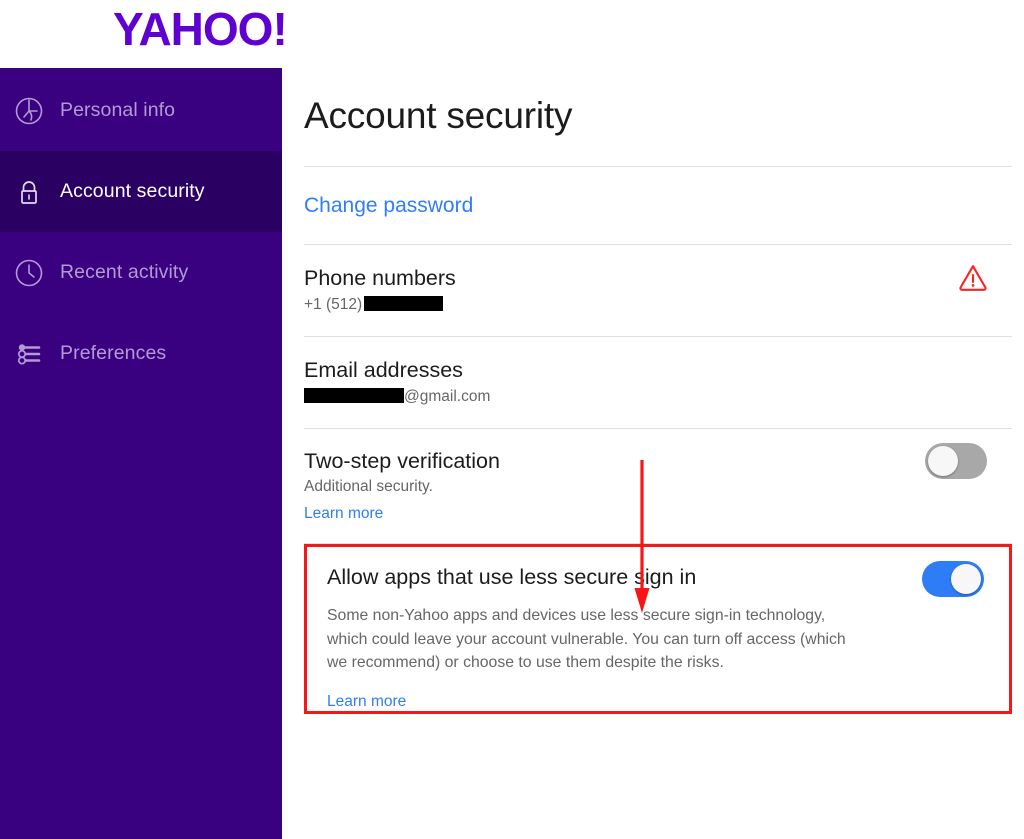 The width and height of the screenshot is (1024, 839). Describe the element at coordinates (29, 111) in the screenshot. I see `profile-circle-icon` at that location.